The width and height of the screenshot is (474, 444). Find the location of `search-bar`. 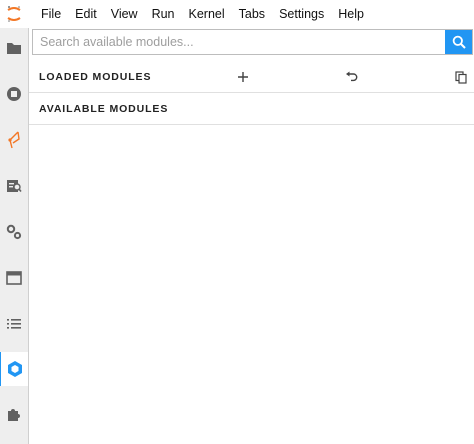

search-bar is located at coordinates (252, 42).